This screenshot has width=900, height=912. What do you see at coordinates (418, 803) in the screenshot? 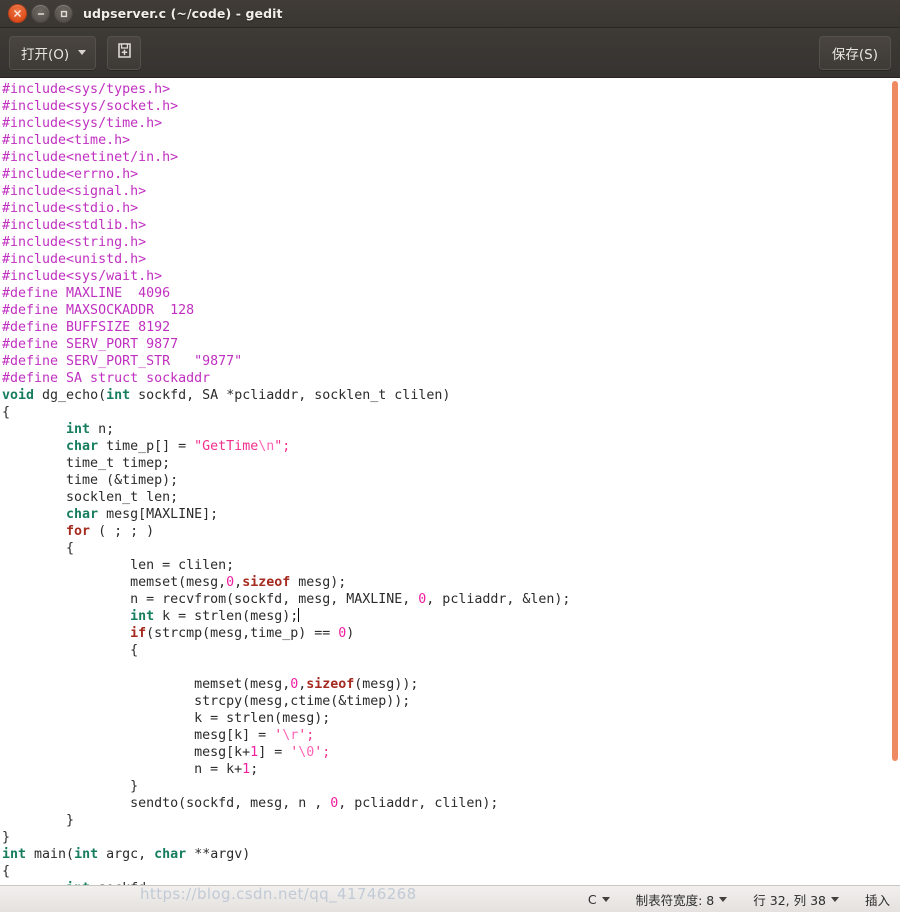
I see `code-token: , pcliaddr, clilen);` at bounding box center [418, 803].